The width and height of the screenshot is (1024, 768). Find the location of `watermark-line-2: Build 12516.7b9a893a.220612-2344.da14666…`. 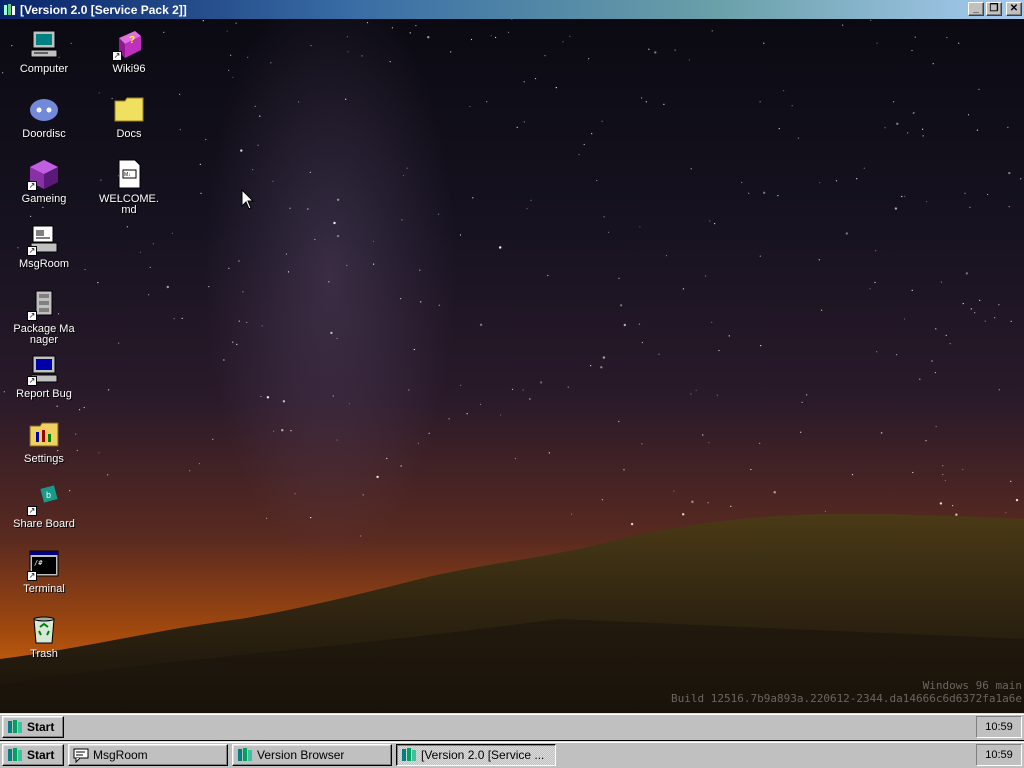

watermark-line-2: Build 12516.7b9a893a.220612-2344.da14666… is located at coordinates (846, 698).